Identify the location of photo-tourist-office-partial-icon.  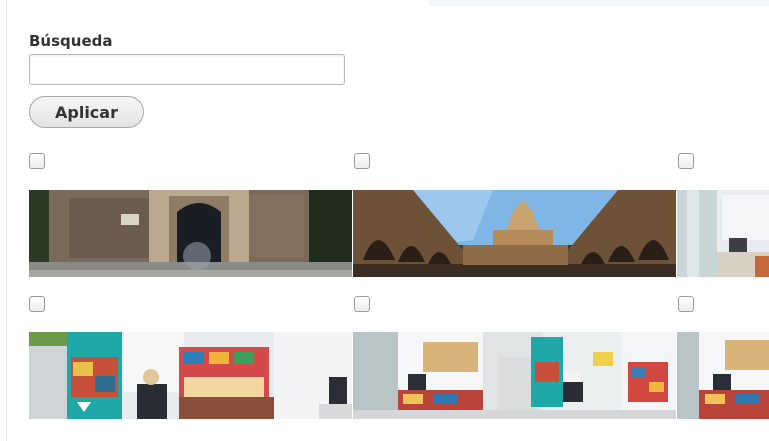
(723, 375).